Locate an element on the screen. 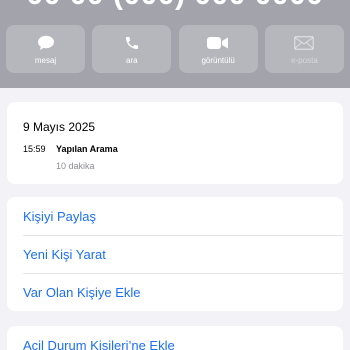  call-button: ara is located at coordinates (132, 49).